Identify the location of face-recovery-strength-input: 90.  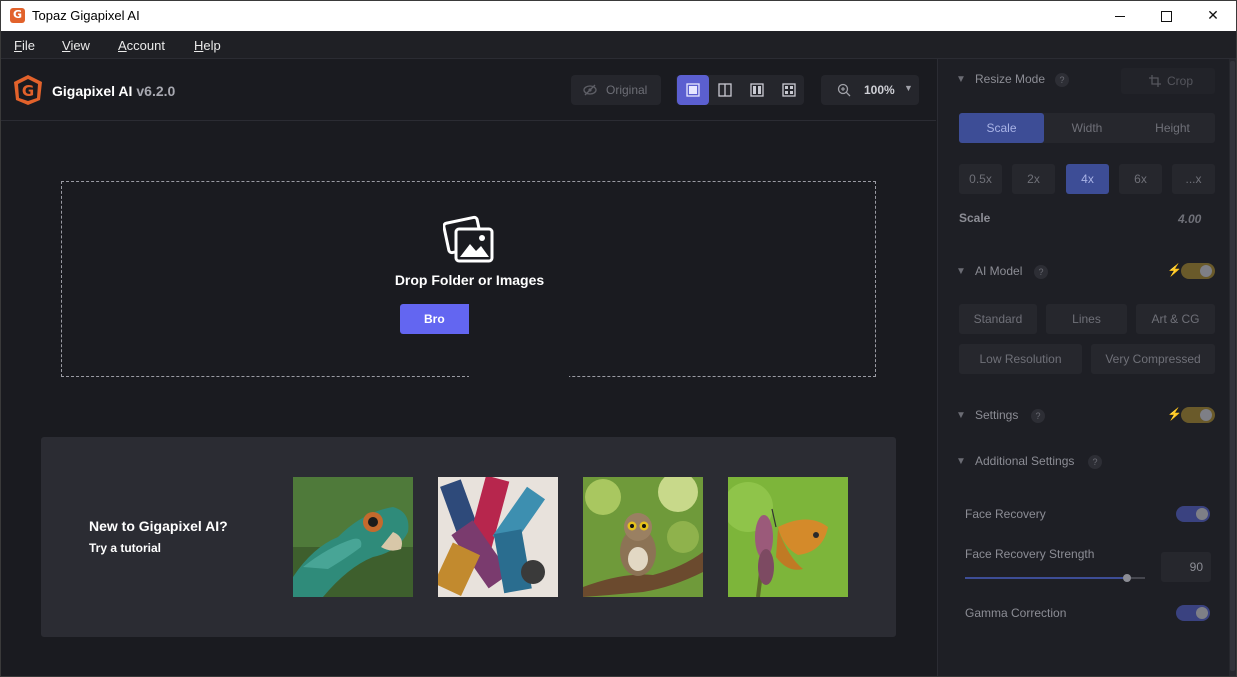
(1186, 567).